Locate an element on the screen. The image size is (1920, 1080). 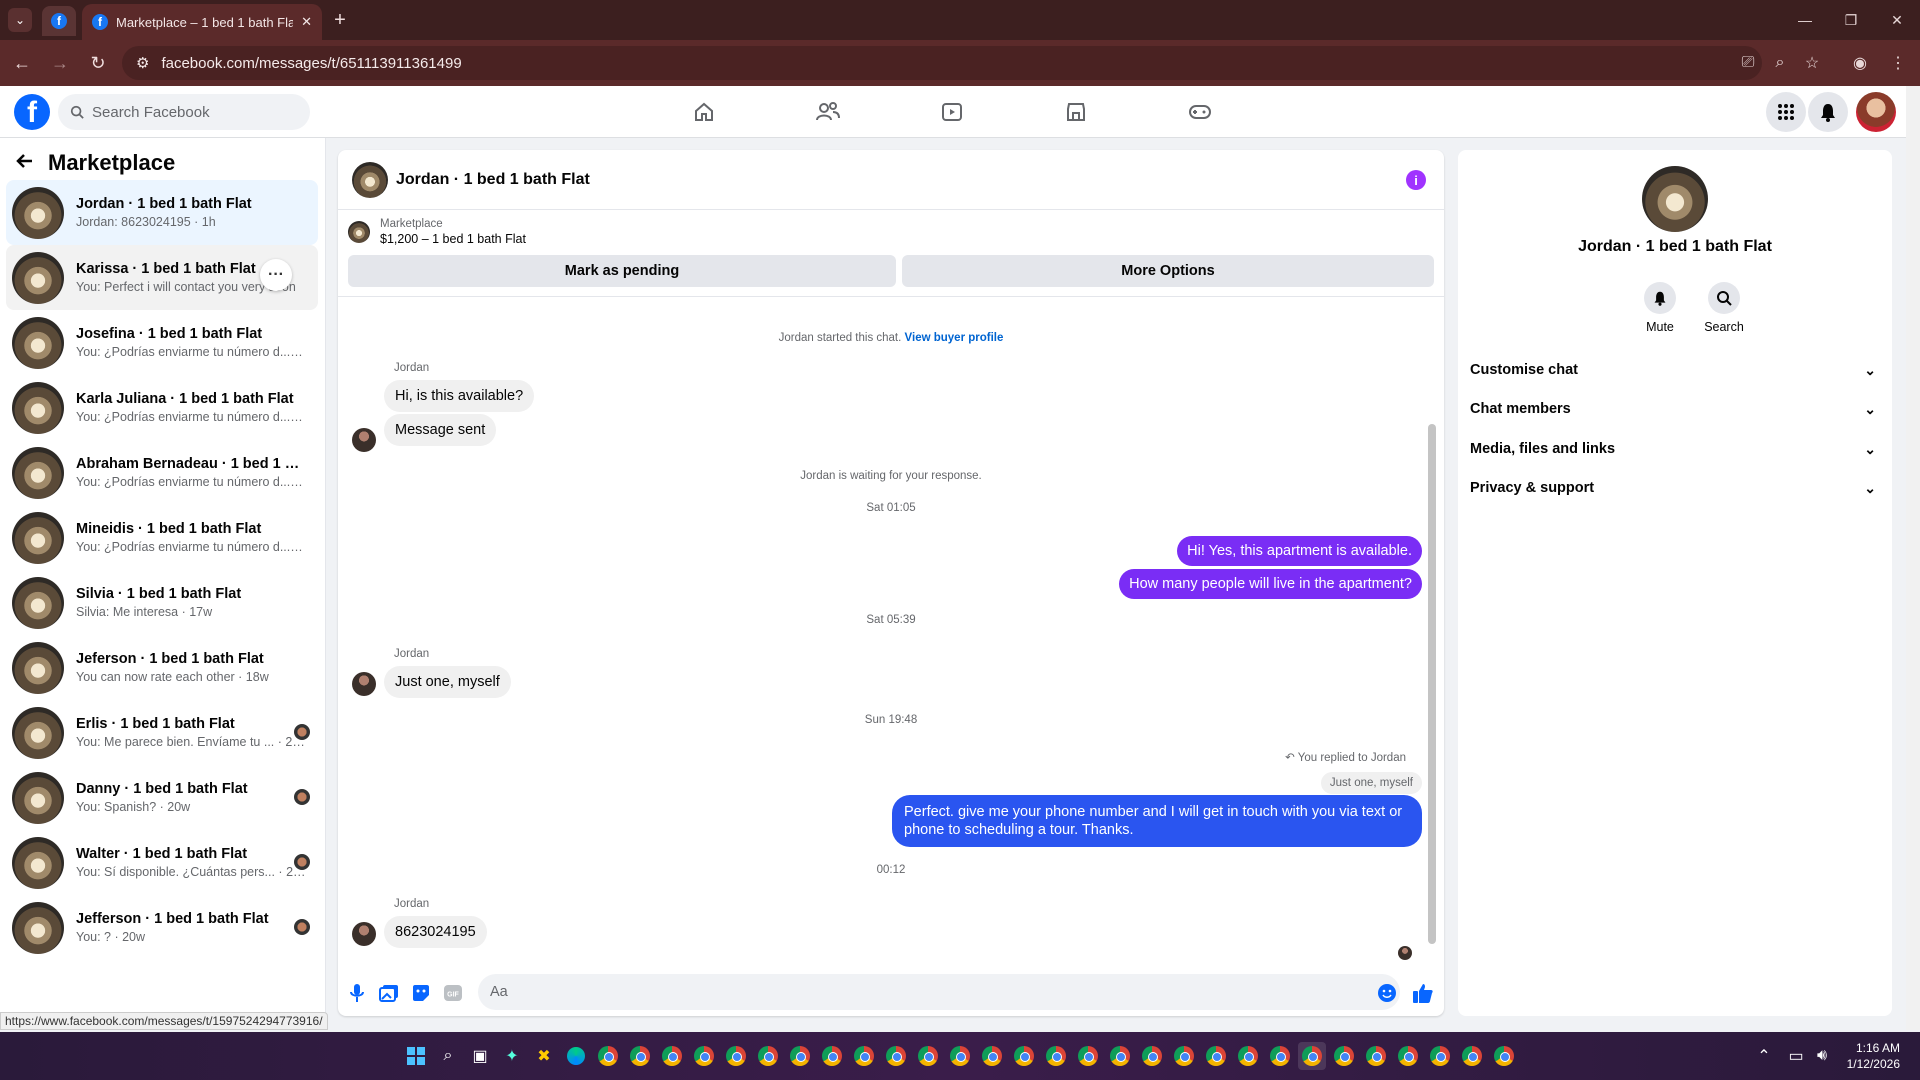
quoted-message: Just one, myself is located at coordinates (1371, 783).